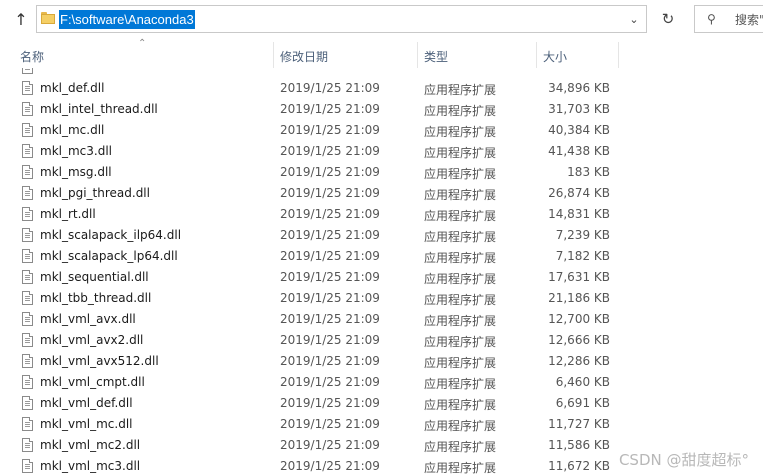 This screenshot has height=476, width=763. I want to click on file-size: 12,666 KB, so click(579, 340).